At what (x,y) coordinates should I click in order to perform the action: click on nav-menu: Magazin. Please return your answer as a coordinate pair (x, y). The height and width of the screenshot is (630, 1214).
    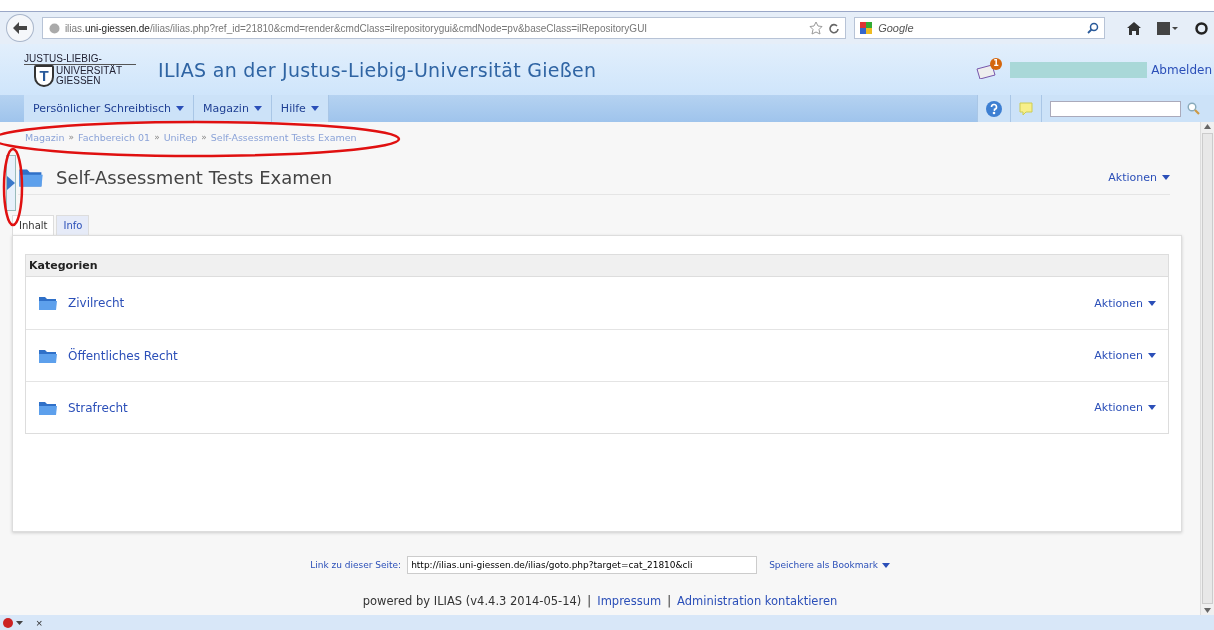
    Looking at the image, I should click on (233, 108).